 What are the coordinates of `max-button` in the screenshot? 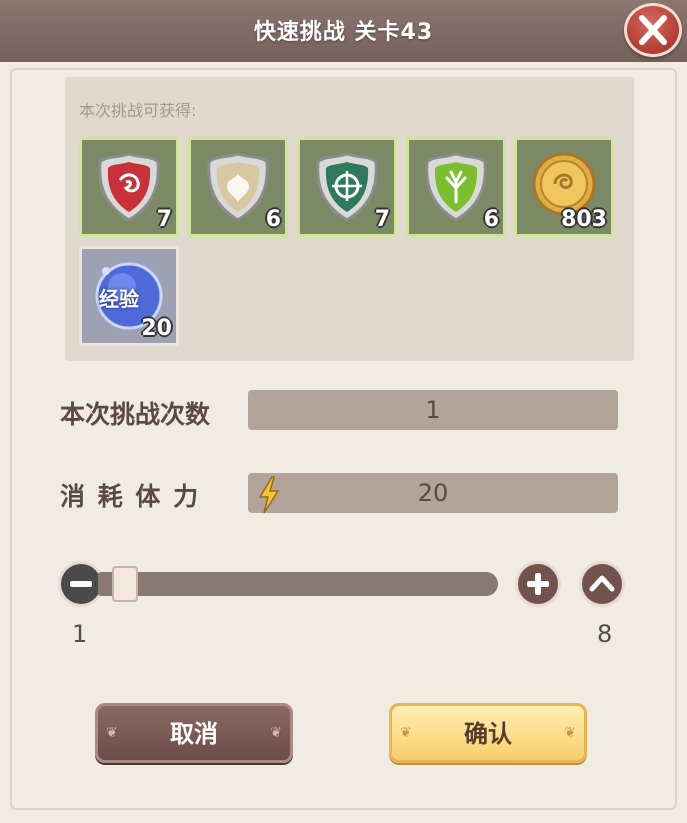 It's located at (602, 584).